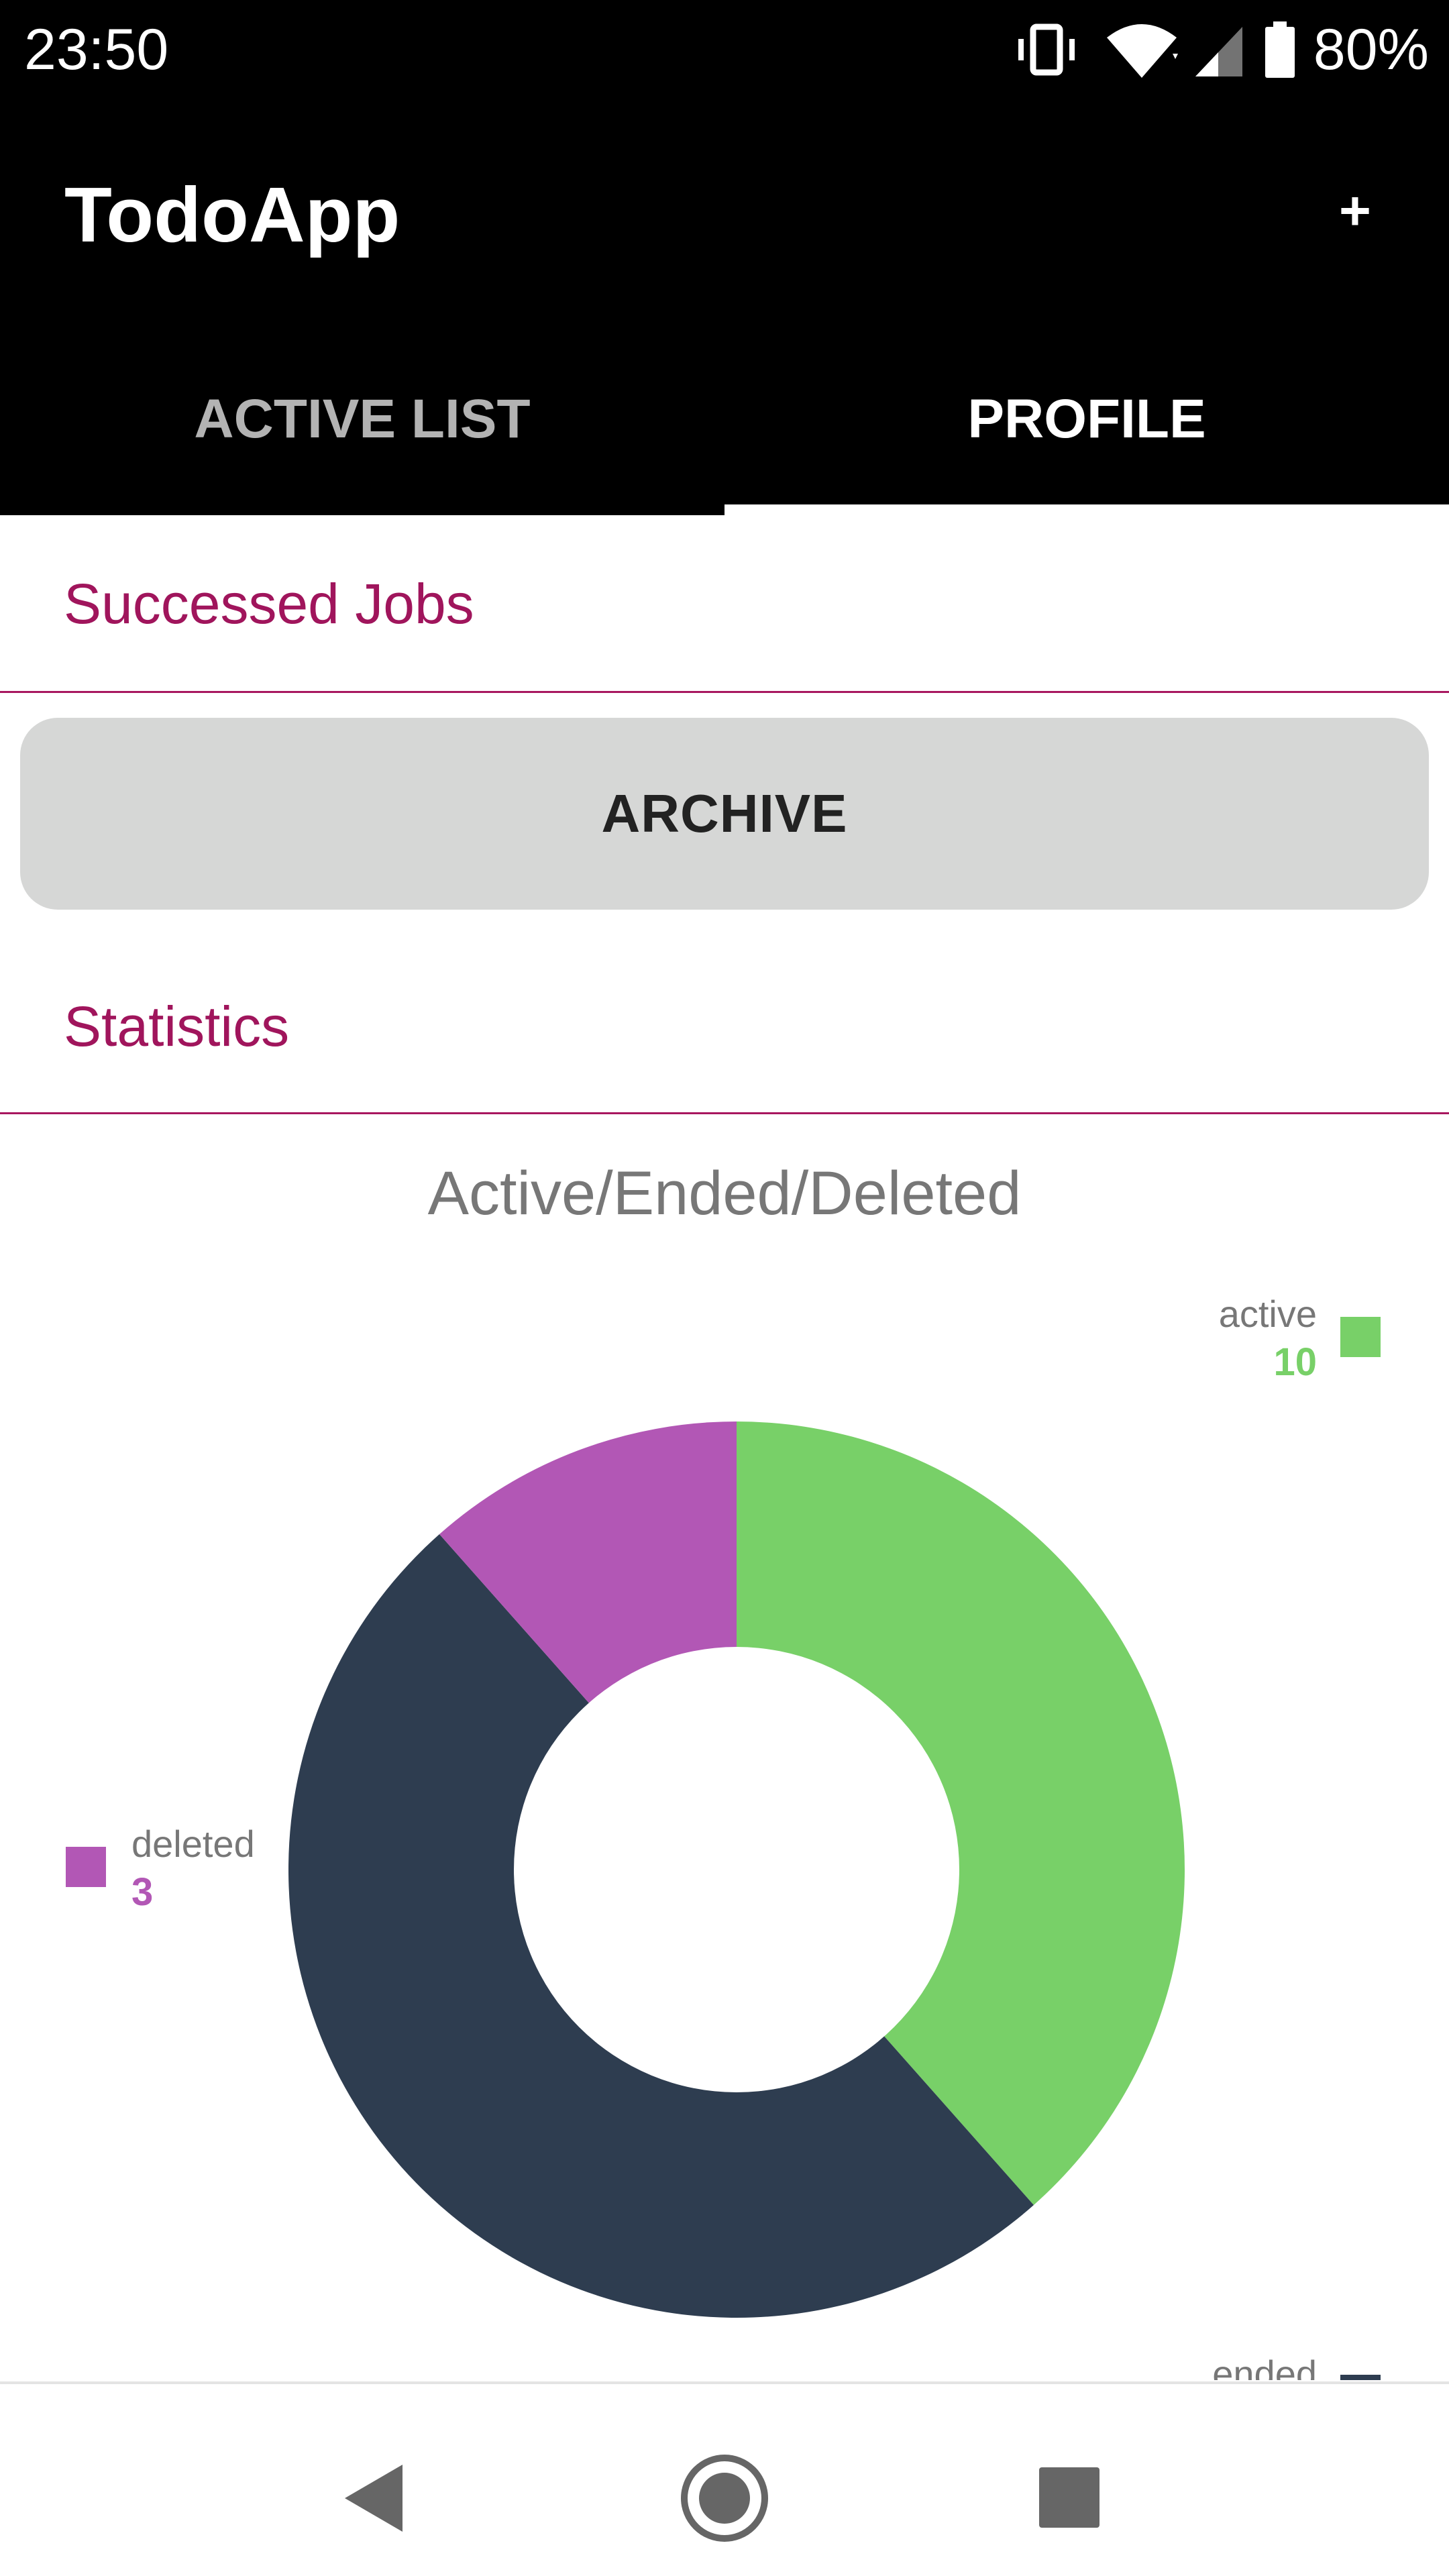  I want to click on app-title: TodoApp, so click(232, 214).